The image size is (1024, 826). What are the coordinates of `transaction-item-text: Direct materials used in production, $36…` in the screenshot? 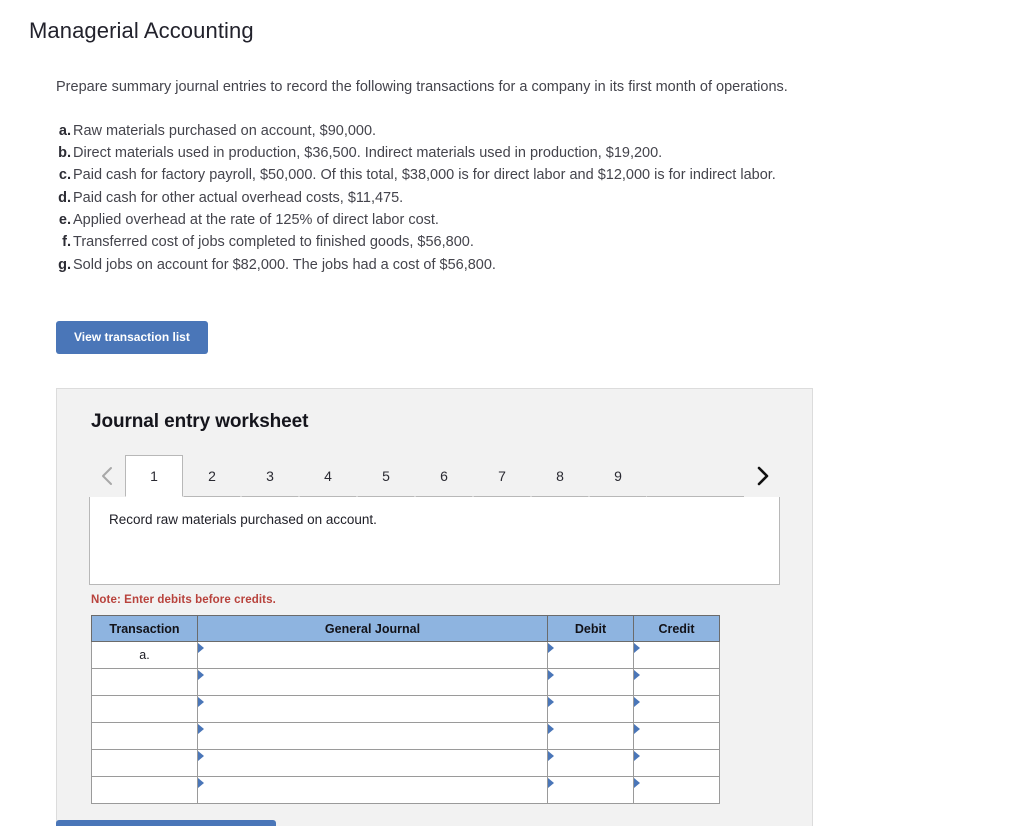 It's located at (368, 153).